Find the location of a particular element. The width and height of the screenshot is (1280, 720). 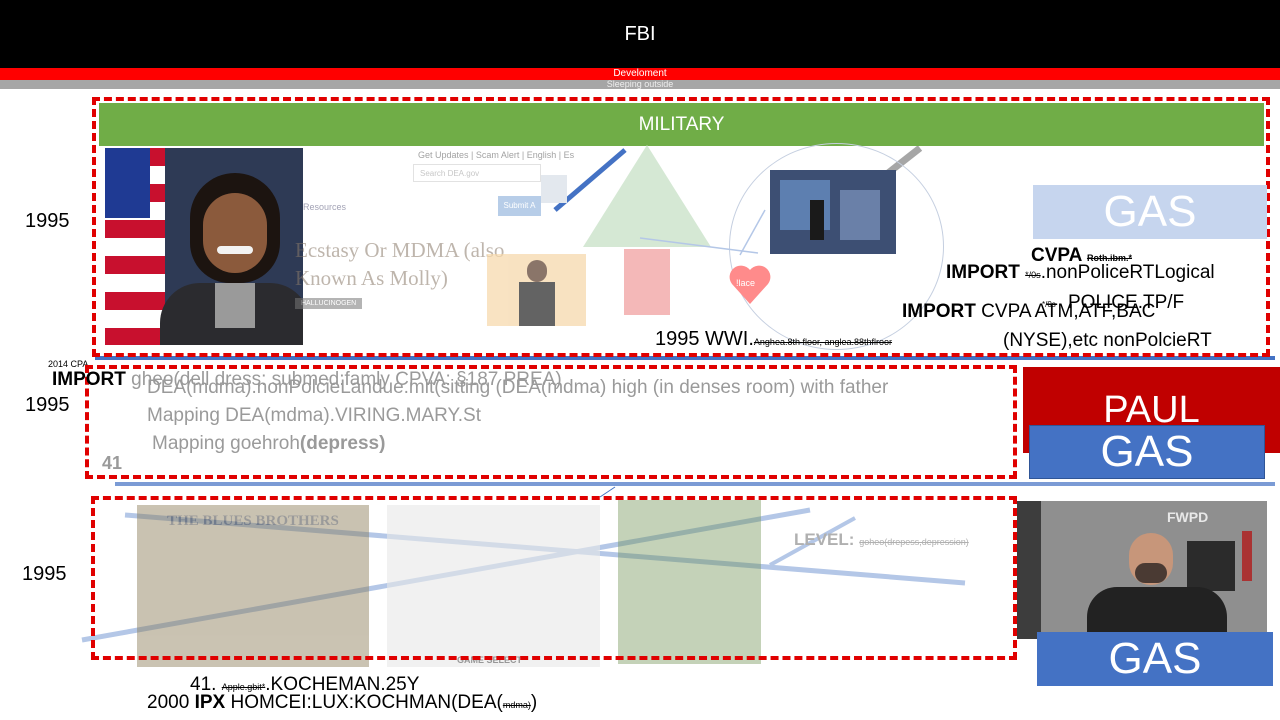

import-label-1: IMPORT is located at coordinates (983, 272).